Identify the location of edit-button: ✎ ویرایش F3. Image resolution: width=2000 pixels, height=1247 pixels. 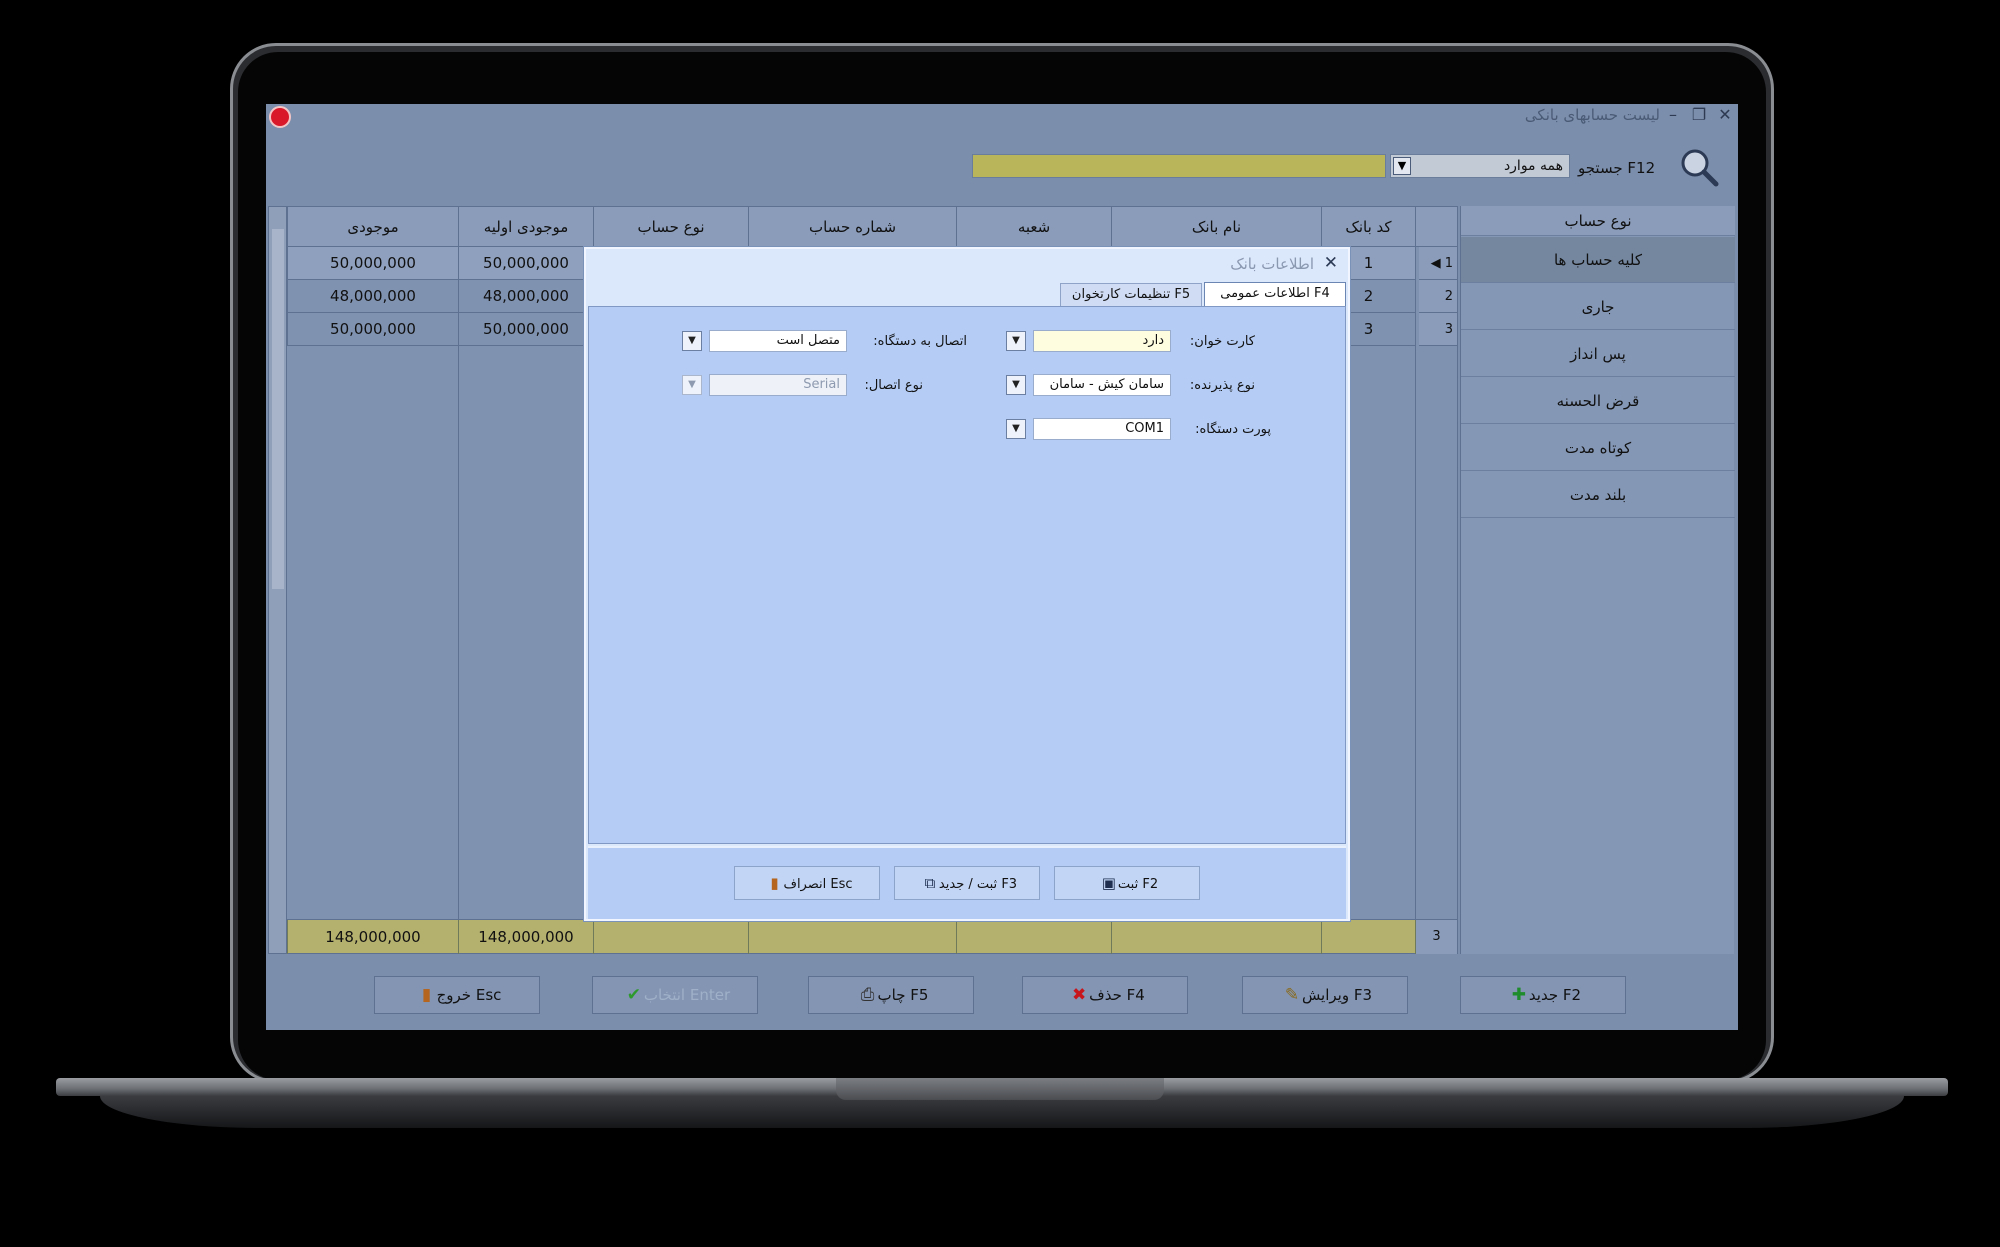
(1325, 995).